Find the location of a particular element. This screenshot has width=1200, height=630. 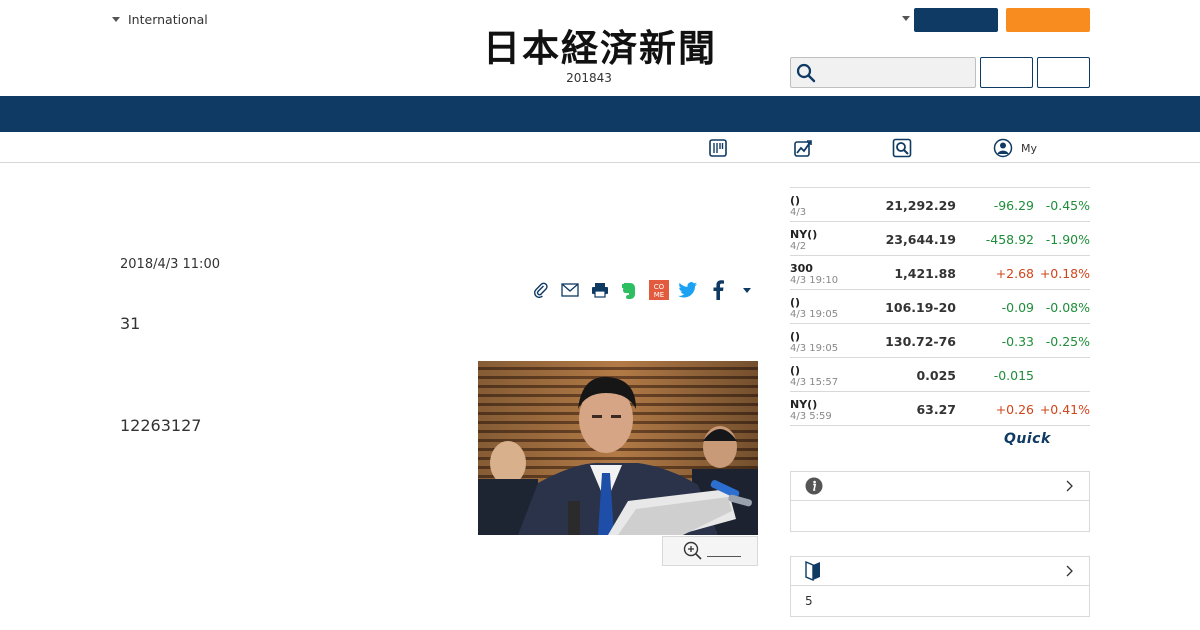

market-change: -96.29 is located at coordinates (1013, 205).